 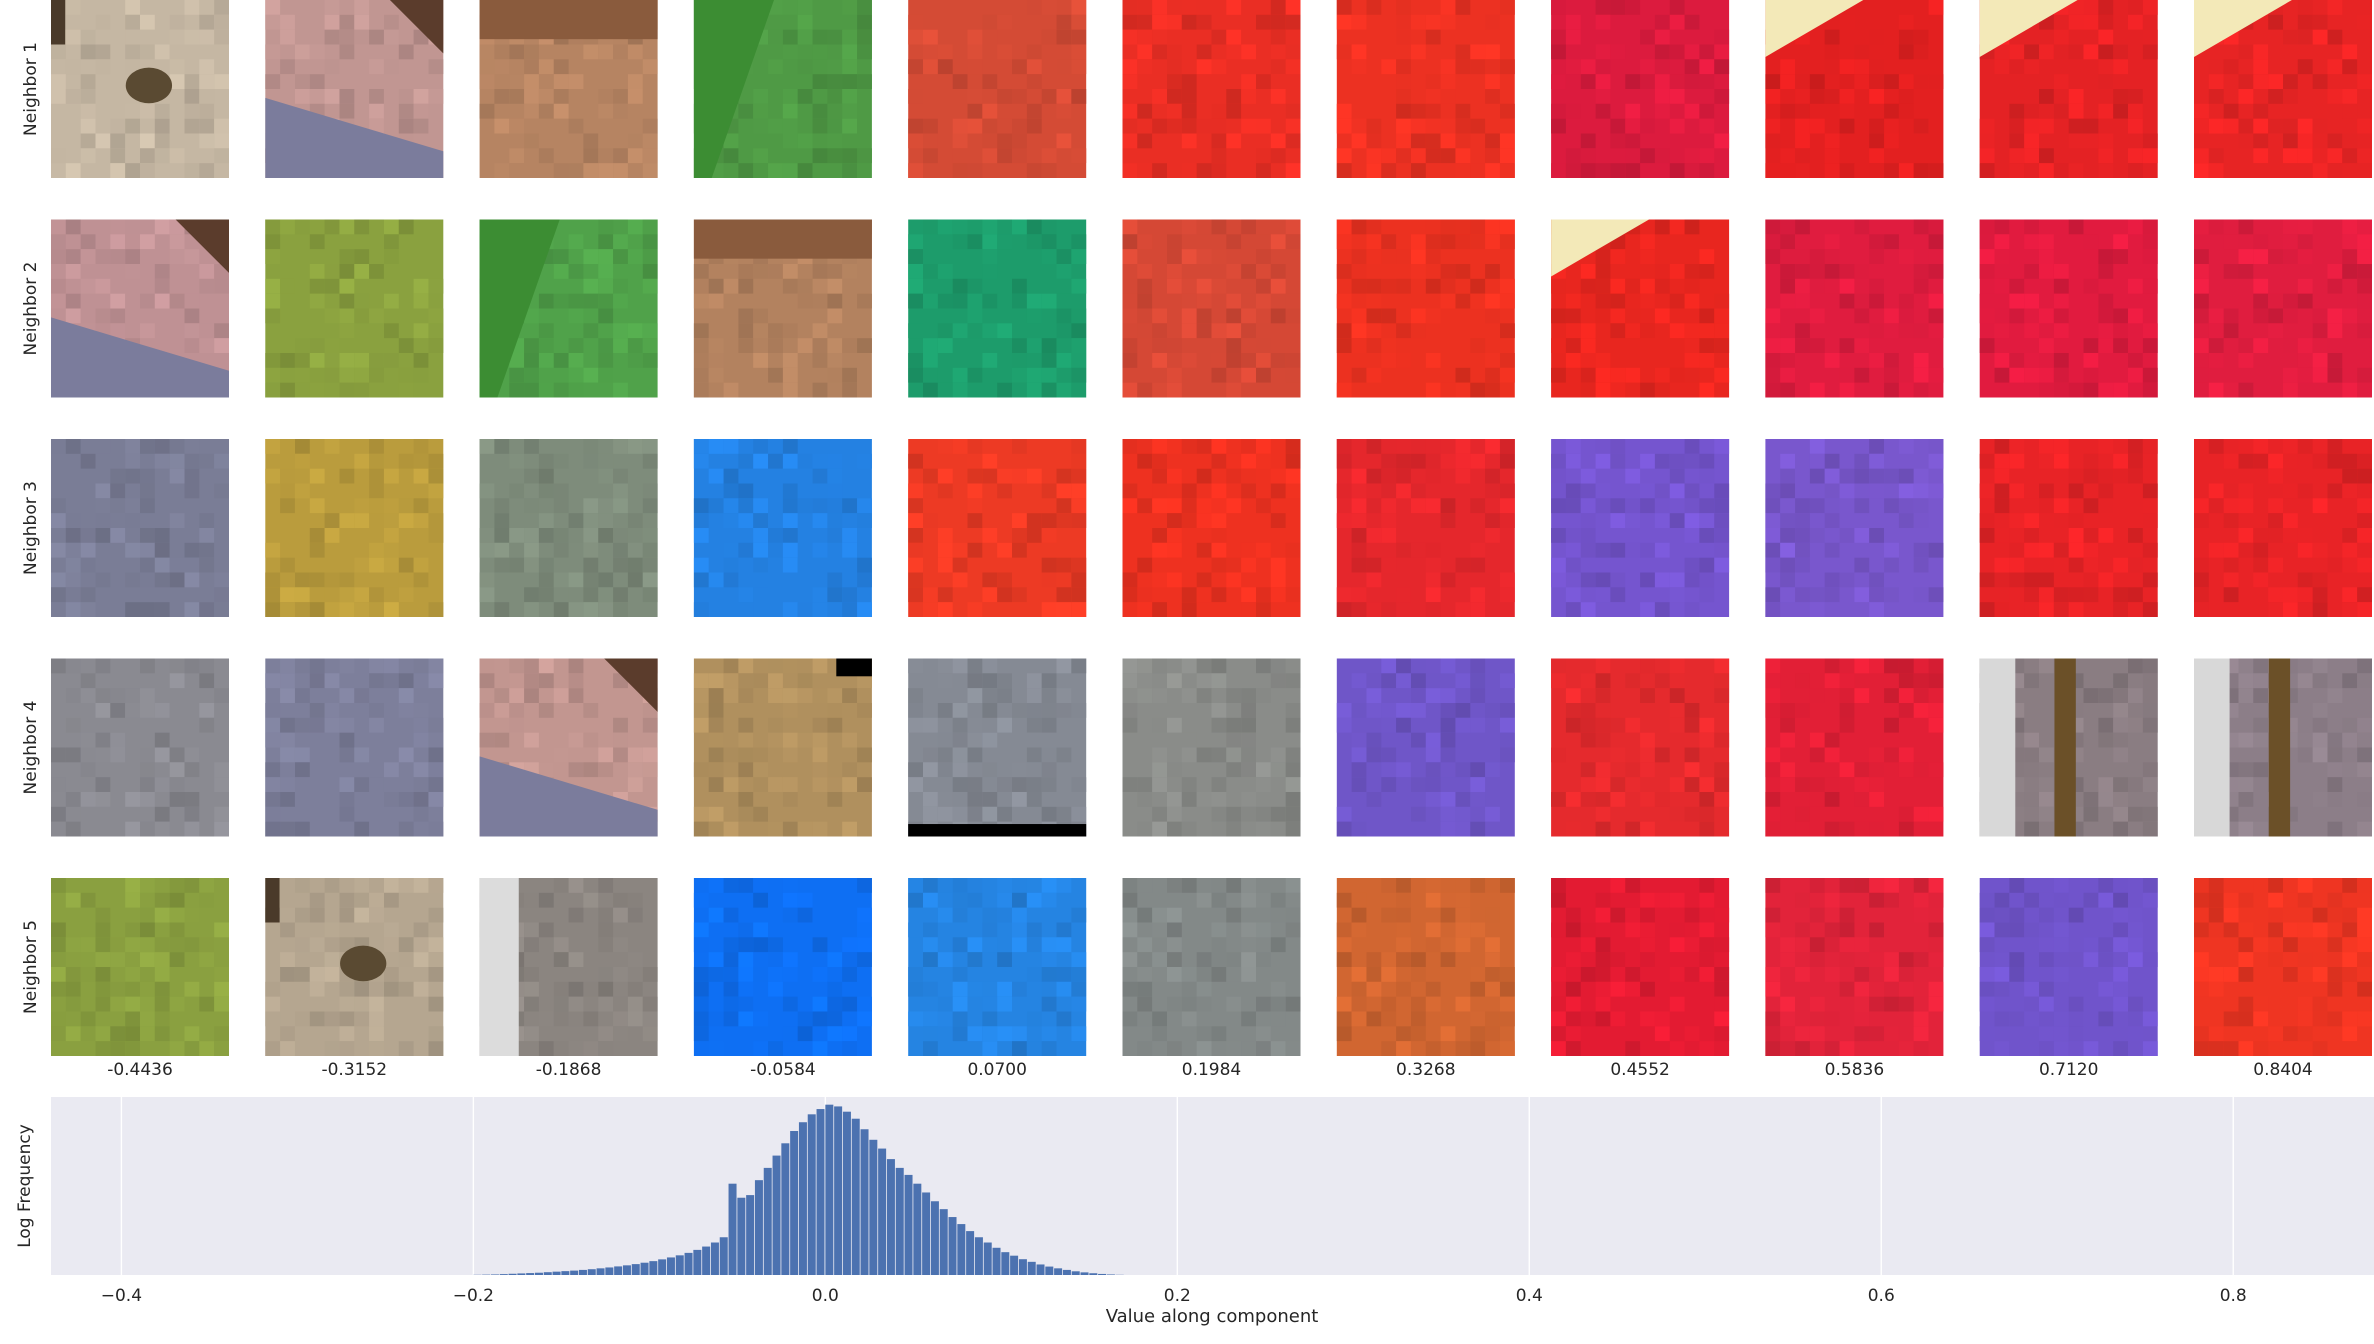 I want to click on histogram-ylabel: Log Frequency, so click(x=25, y=1186).